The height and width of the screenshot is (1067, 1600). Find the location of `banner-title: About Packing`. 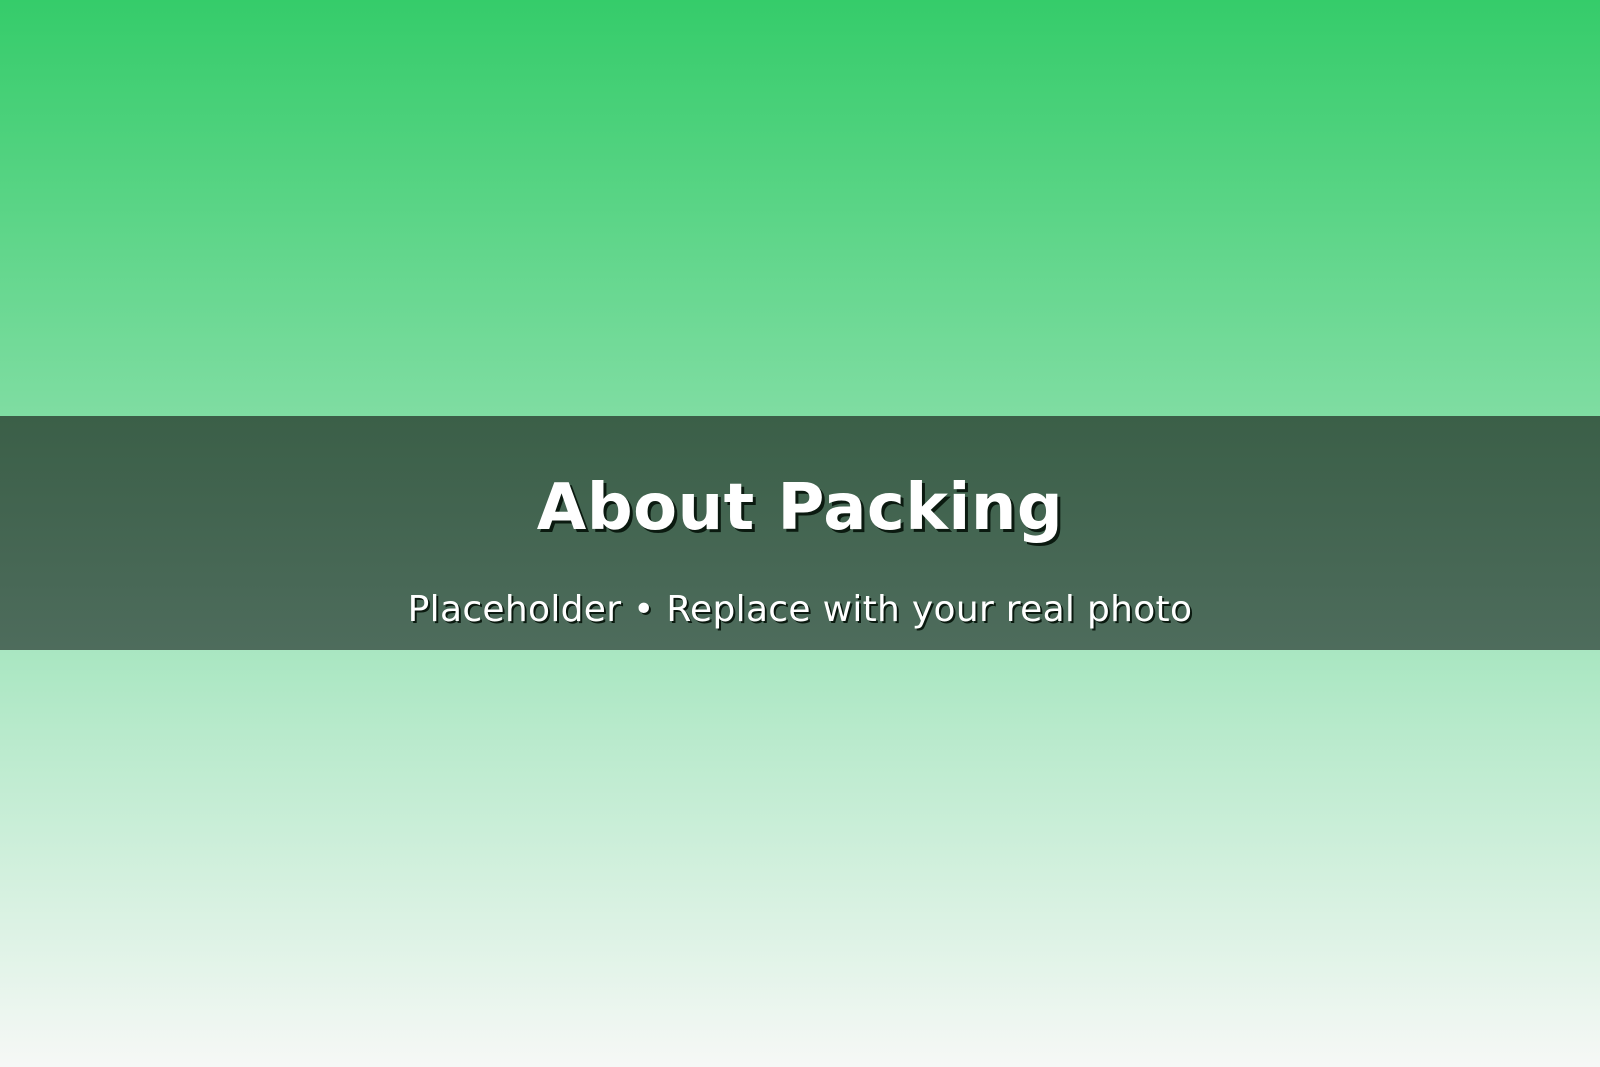

banner-title: About Packing is located at coordinates (800, 508).